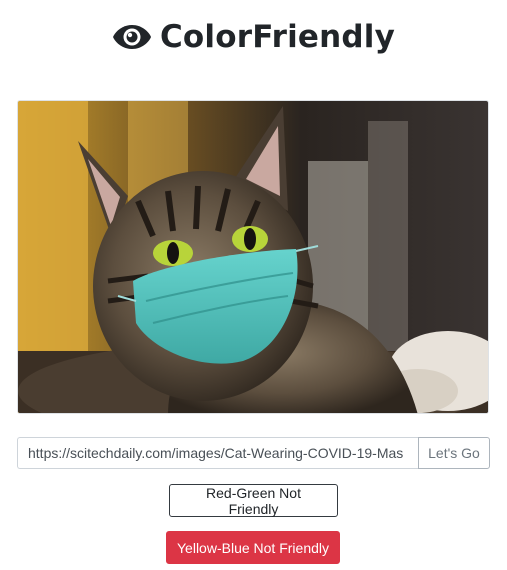 The width and height of the screenshot is (507, 570). What do you see at coordinates (253, 547) in the screenshot?
I see `yellow-blue-not-friendly-button: Yellow-Blue Not Friendly` at bounding box center [253, 547].